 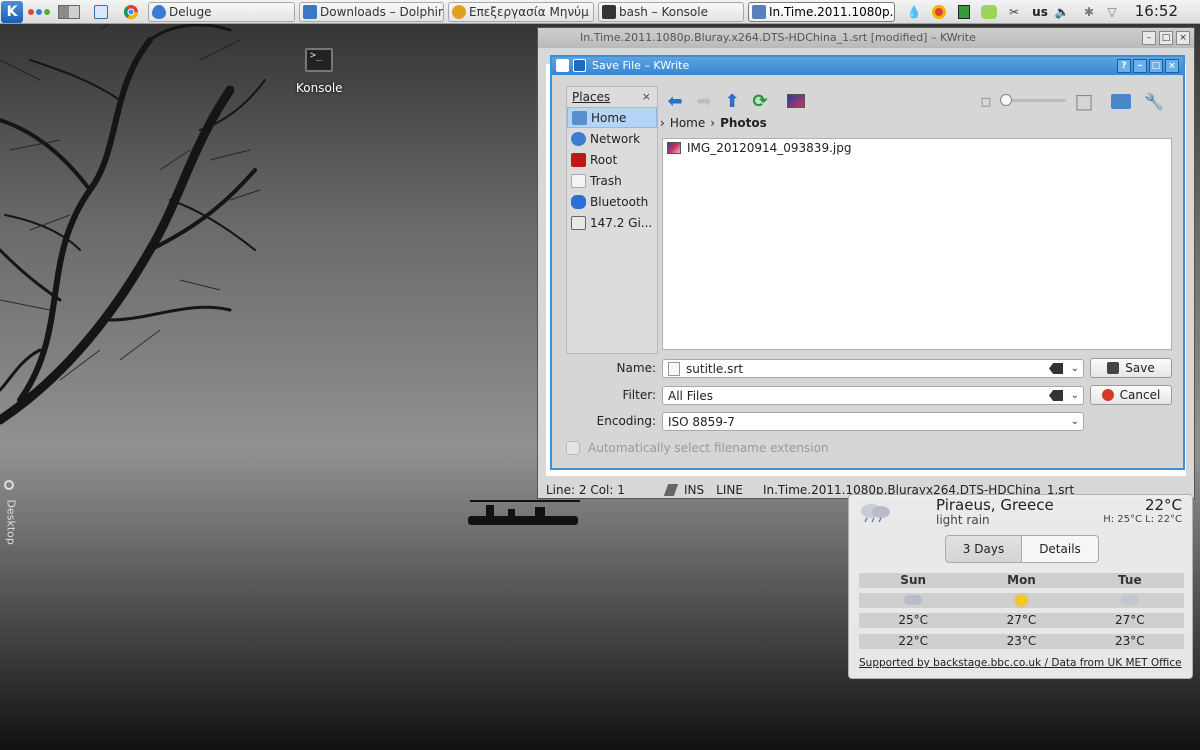 What do you see at coordinates (1183, 38) in the screenshot?
I see `kwrite-close-button: ×` at bounding box center [1183, 38].